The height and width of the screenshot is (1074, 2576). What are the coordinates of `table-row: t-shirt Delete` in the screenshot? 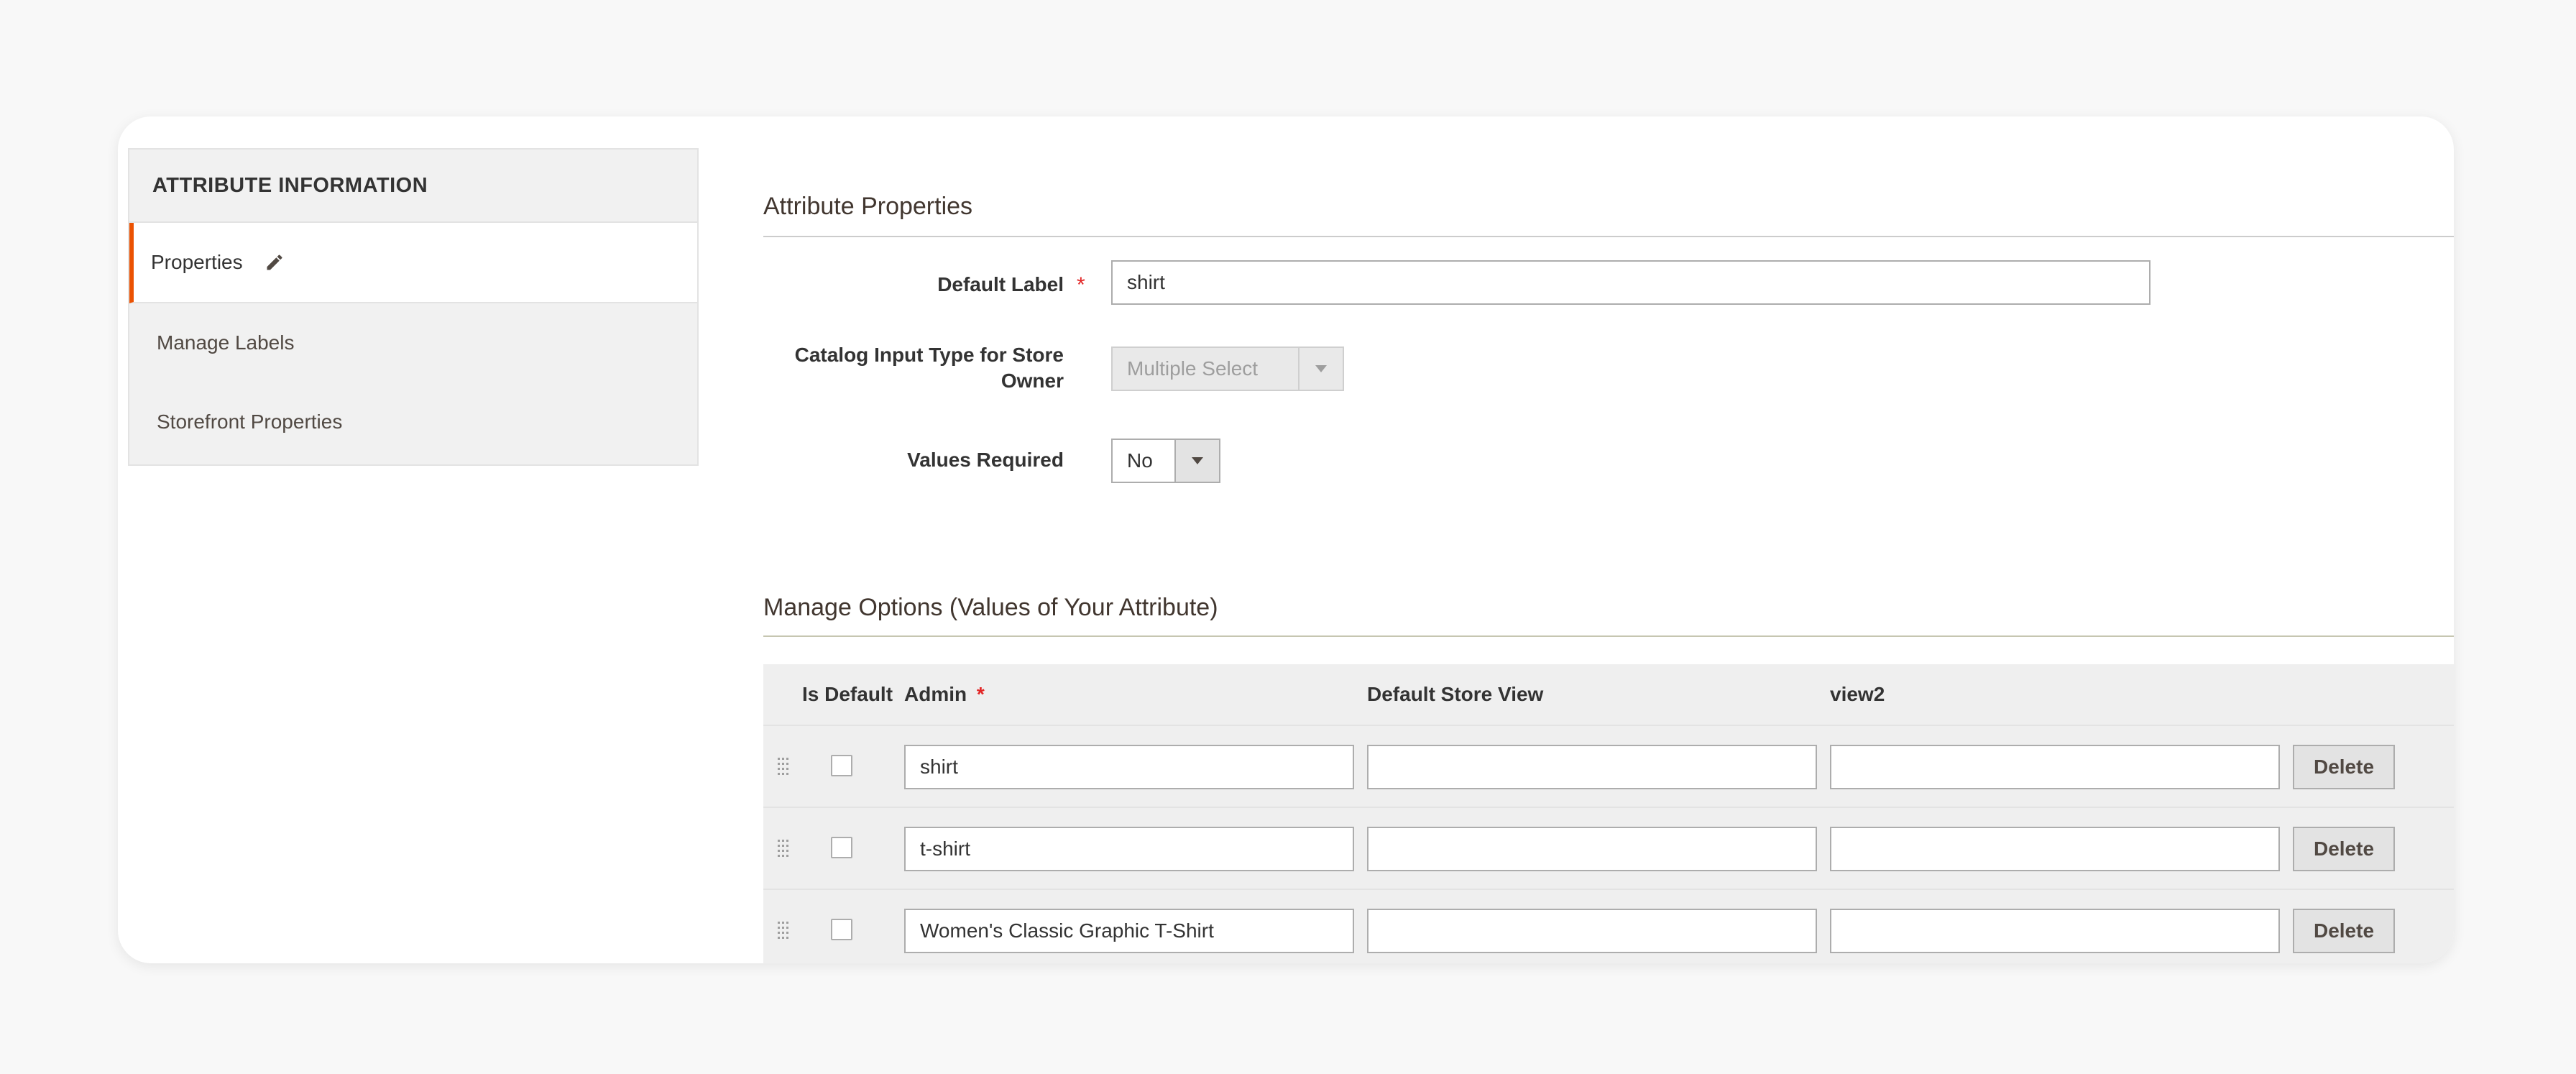 It's located at (1608, 849).